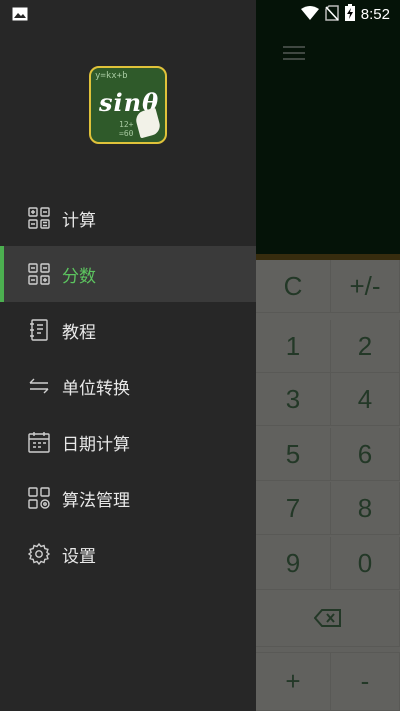  I want to click on fraction-grid-icon, so click(39, 274).